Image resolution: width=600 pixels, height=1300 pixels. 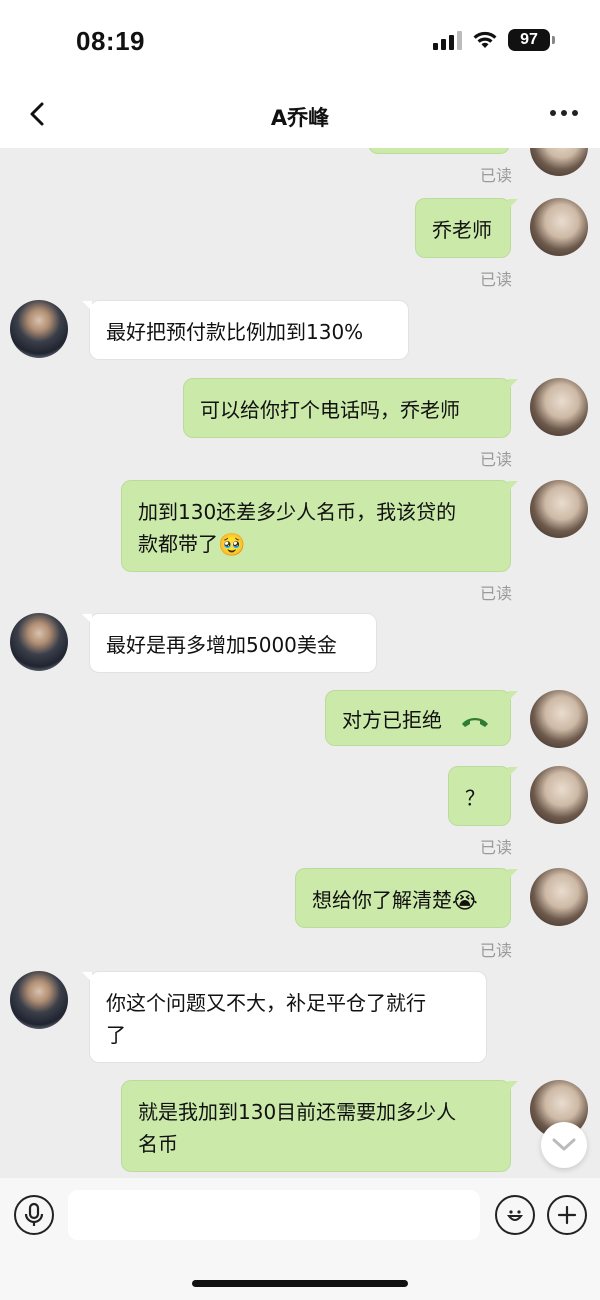 I want to click on message-bubble-me: 对方已拒绝, so click(x=421, y=718).